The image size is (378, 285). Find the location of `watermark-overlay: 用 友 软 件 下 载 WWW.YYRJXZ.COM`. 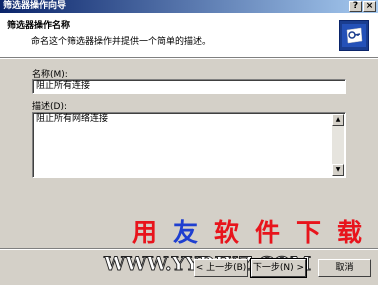

watermark-overlay: 用 友 软 件 下 载 WWW.YYRJXZ.COM is located at coordinates (232, 246).